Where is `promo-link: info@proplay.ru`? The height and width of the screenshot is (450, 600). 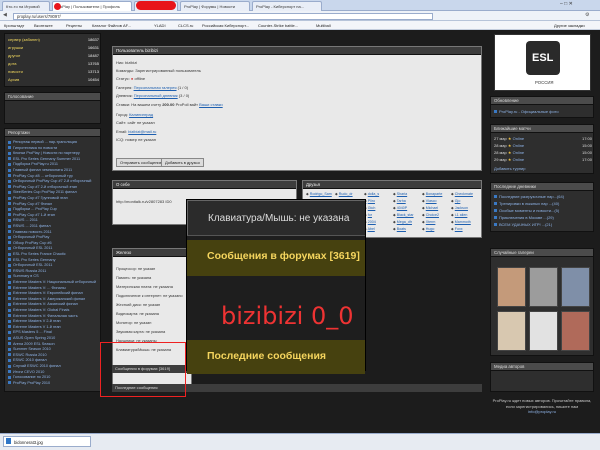
promo-link: info@proplay.ru is located at coordinates (542, 411).